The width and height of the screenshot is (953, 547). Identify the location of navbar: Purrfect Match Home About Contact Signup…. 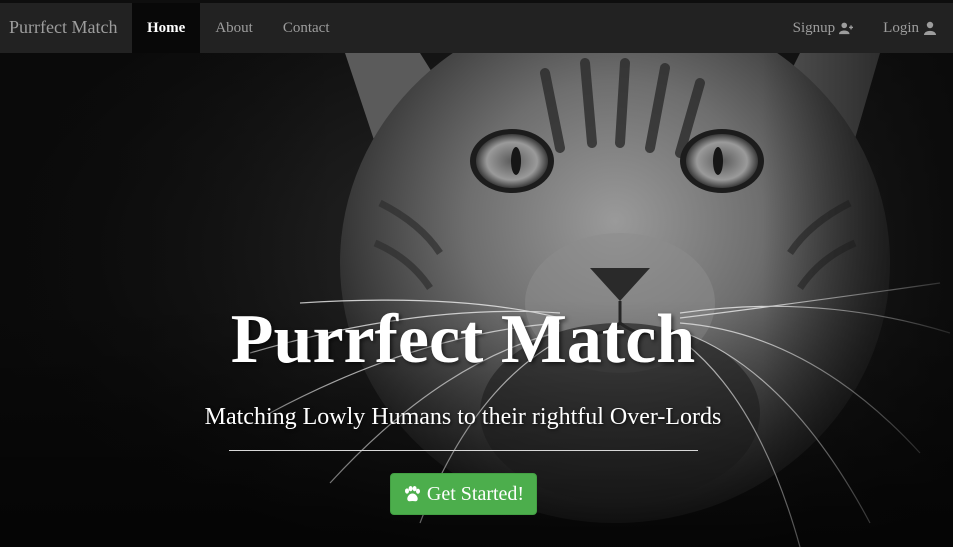
(476, 26).